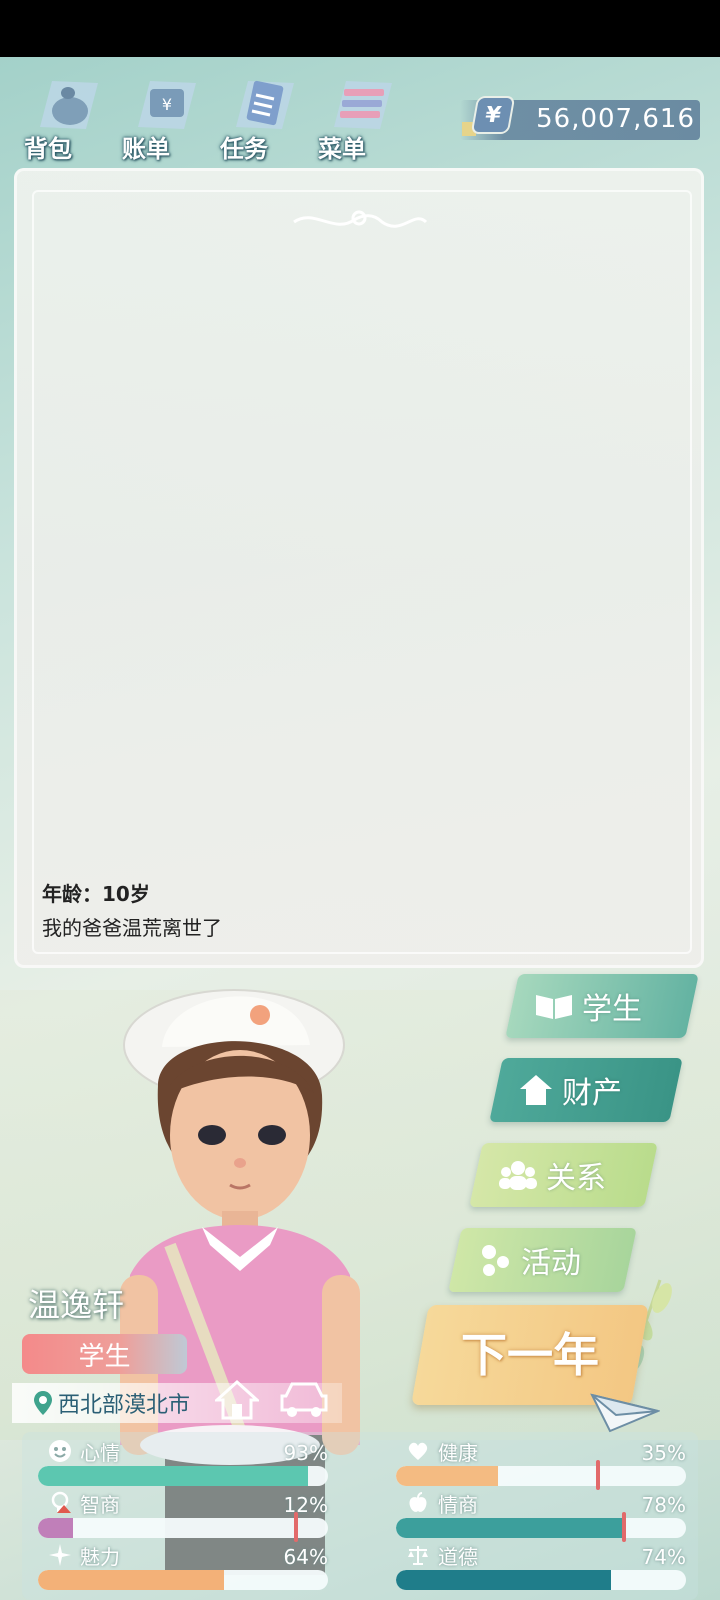 This screenshot has width=720, height=1600. I want to click on event-text: 我的爸爸温荒离世了, so click(132, 928).